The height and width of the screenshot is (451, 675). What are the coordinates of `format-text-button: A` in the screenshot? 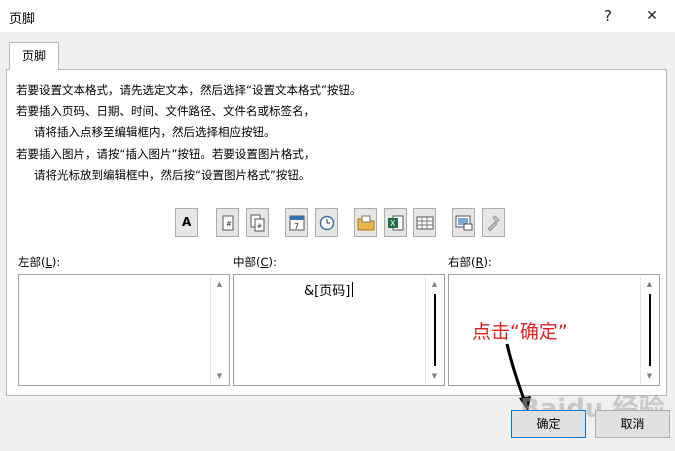 It's located at (186, 222).